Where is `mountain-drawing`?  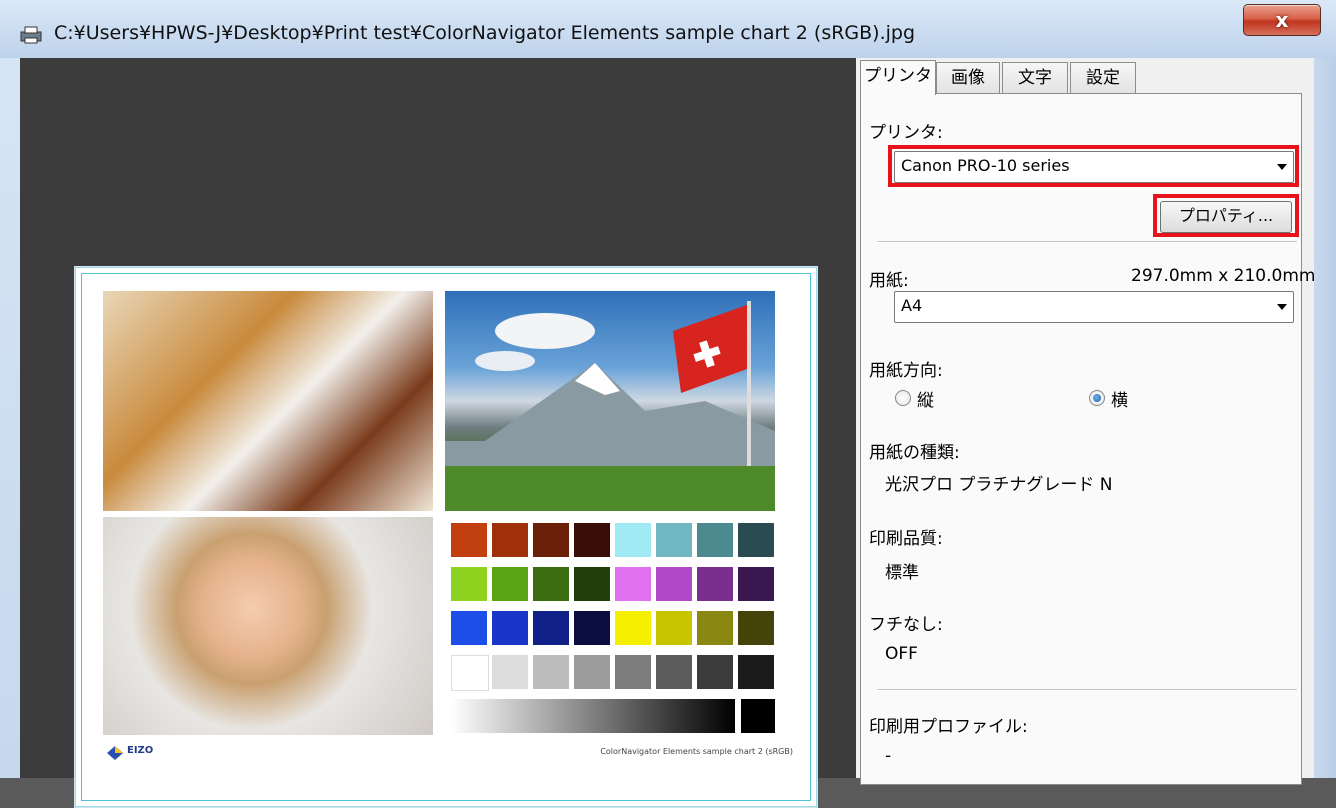 mountain-drawing is located at coordinates (610, 406).